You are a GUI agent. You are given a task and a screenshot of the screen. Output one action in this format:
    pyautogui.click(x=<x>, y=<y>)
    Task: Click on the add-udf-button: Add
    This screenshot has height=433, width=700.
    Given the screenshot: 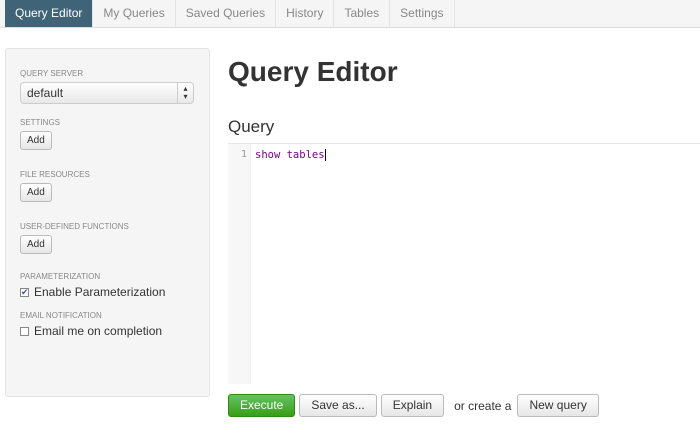 What is the action you would take?
    pyautogui.click(x=36, y=244)
    